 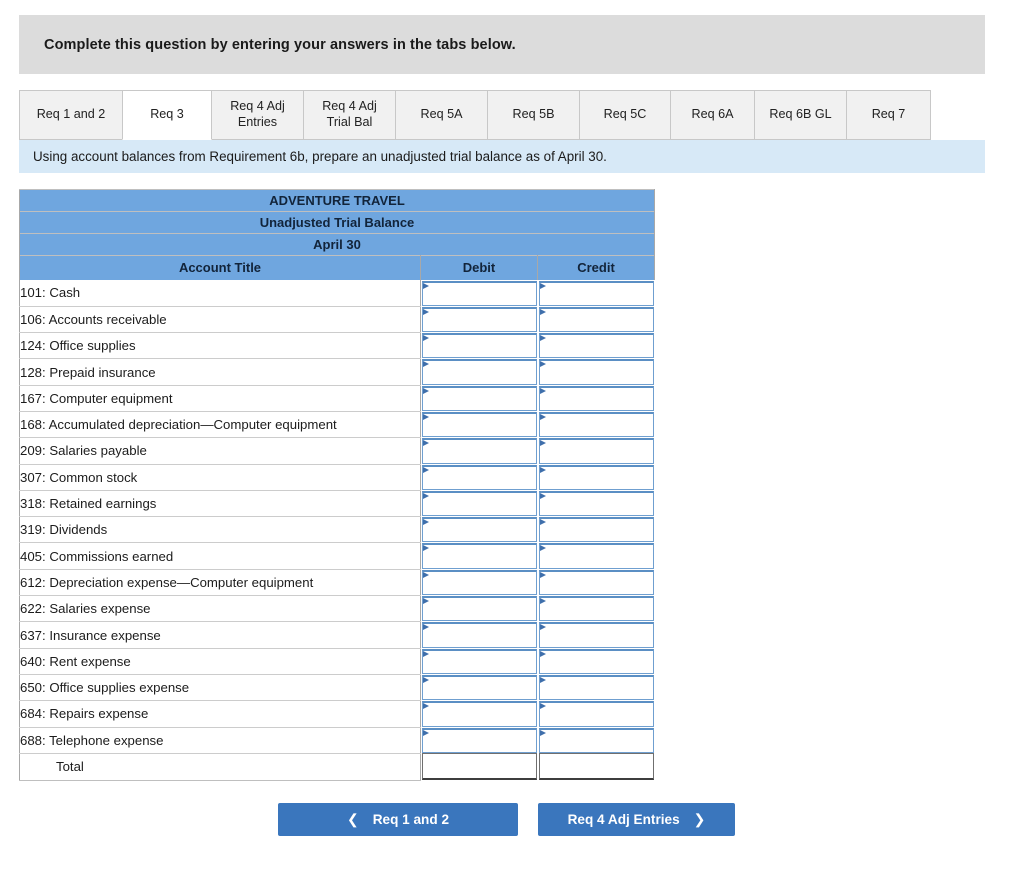 I want to click on tab-req-5a: Req 5A, so click(x=441, y=115).